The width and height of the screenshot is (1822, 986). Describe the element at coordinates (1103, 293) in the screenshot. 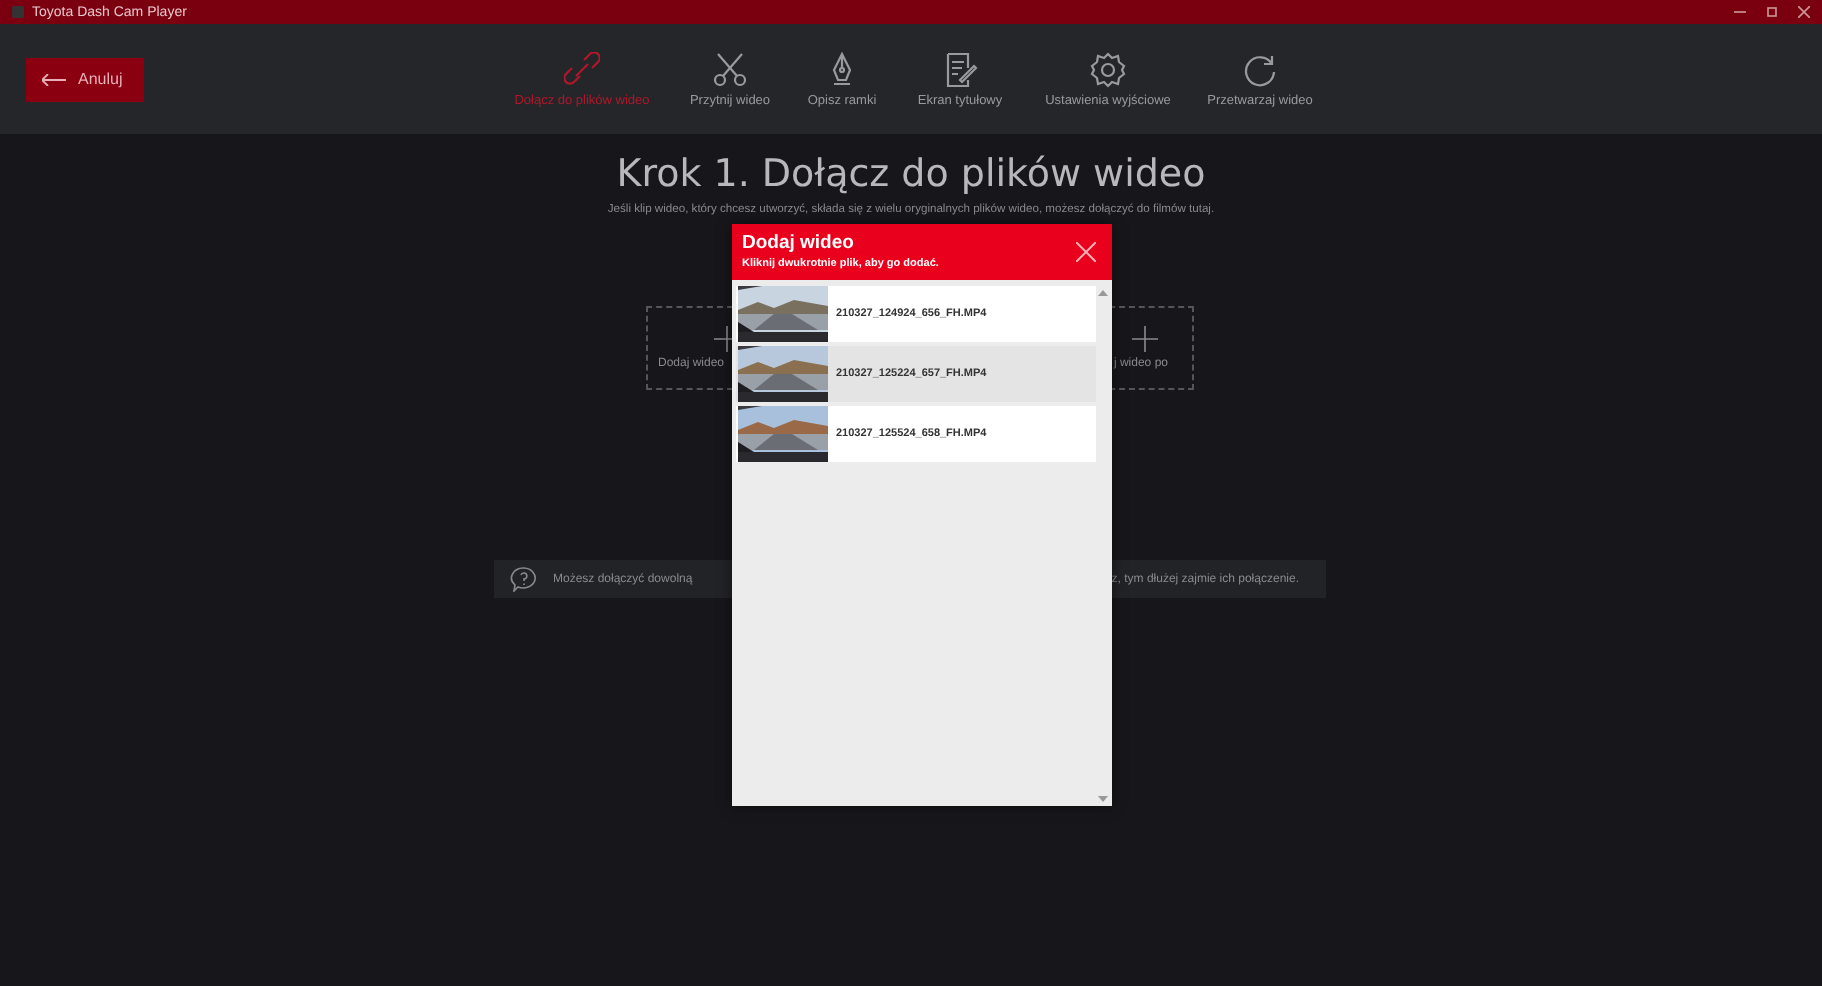

I see `scroll-up-icon` at that location.